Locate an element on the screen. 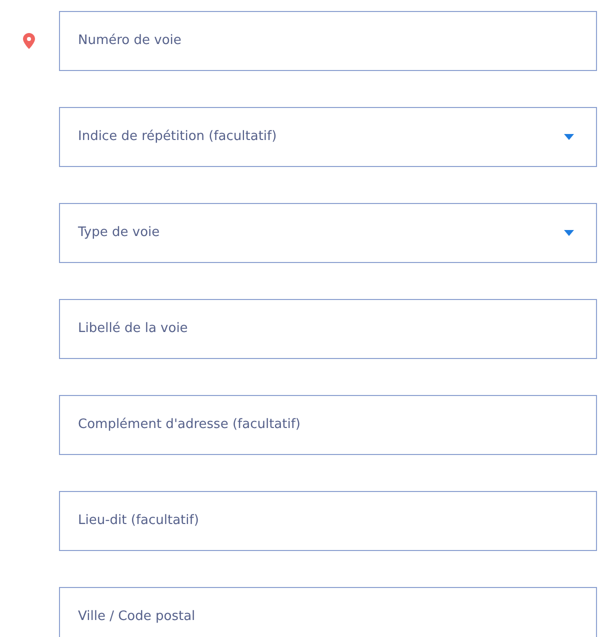 The height and width of the screenshot is (637, 598). input-field: Ville / Code postal is located at coordinates (328, 612).